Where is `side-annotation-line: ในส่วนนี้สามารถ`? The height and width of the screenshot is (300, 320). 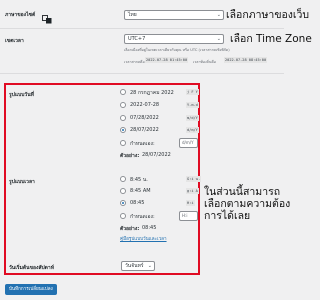
side-annotation-line: ในส่วนนี้สามารถ is located at coordinates (242, 192).